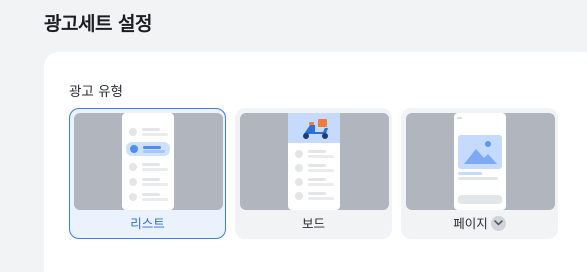 The height and width of the screenshot is (272, 587). I want to click on ad-type-section-label: 광고 유형, so click(96, 92).